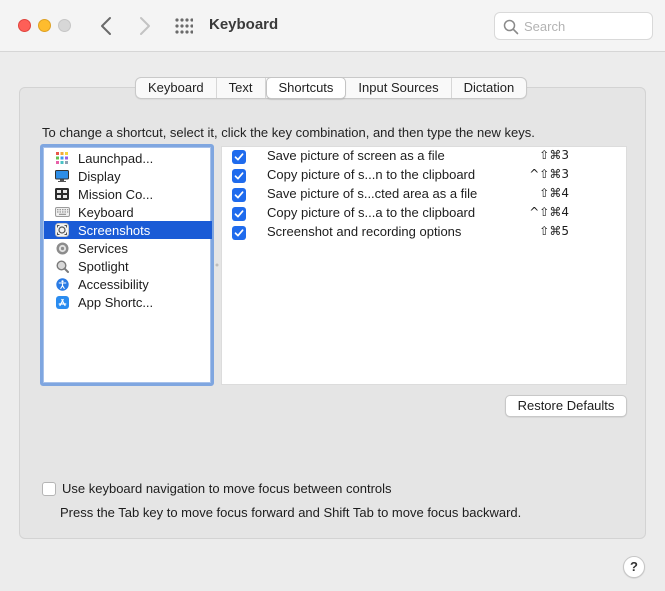 The image size is (665, 591). I want to click on tab-input-sources: Input Sources, so click(399, 88).